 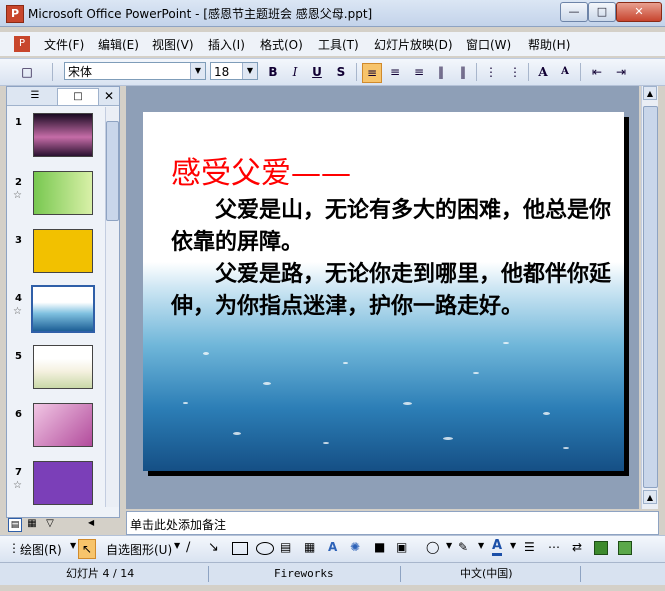 I want to click on menu-file: 文件(F), so click(x=64, y=44).